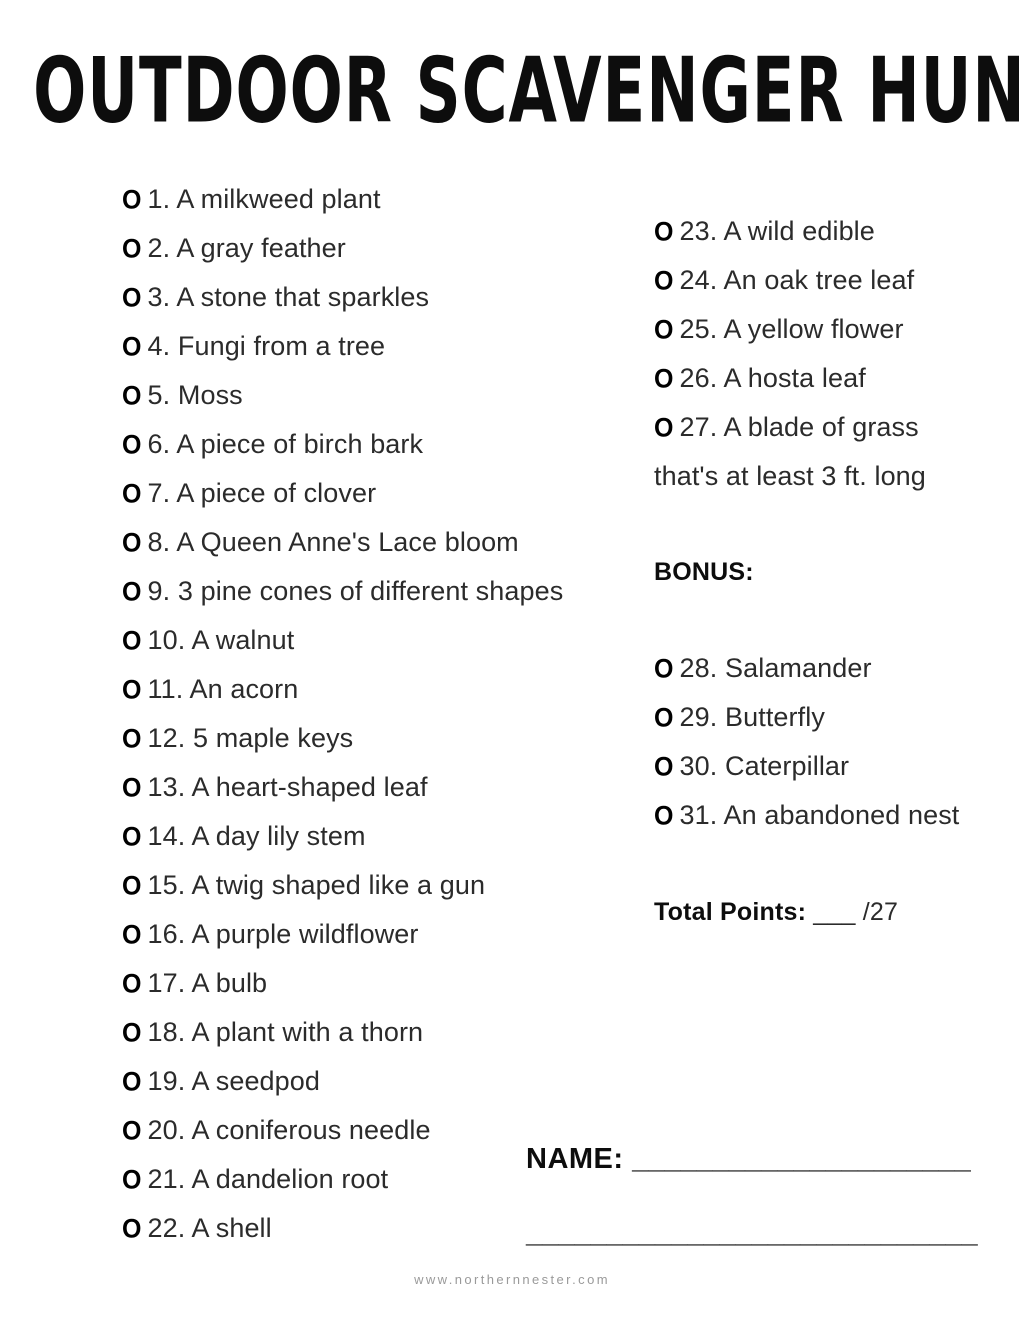  I want to click on checklist-item: O 6. A piece of birch bark, so click(382, 444).